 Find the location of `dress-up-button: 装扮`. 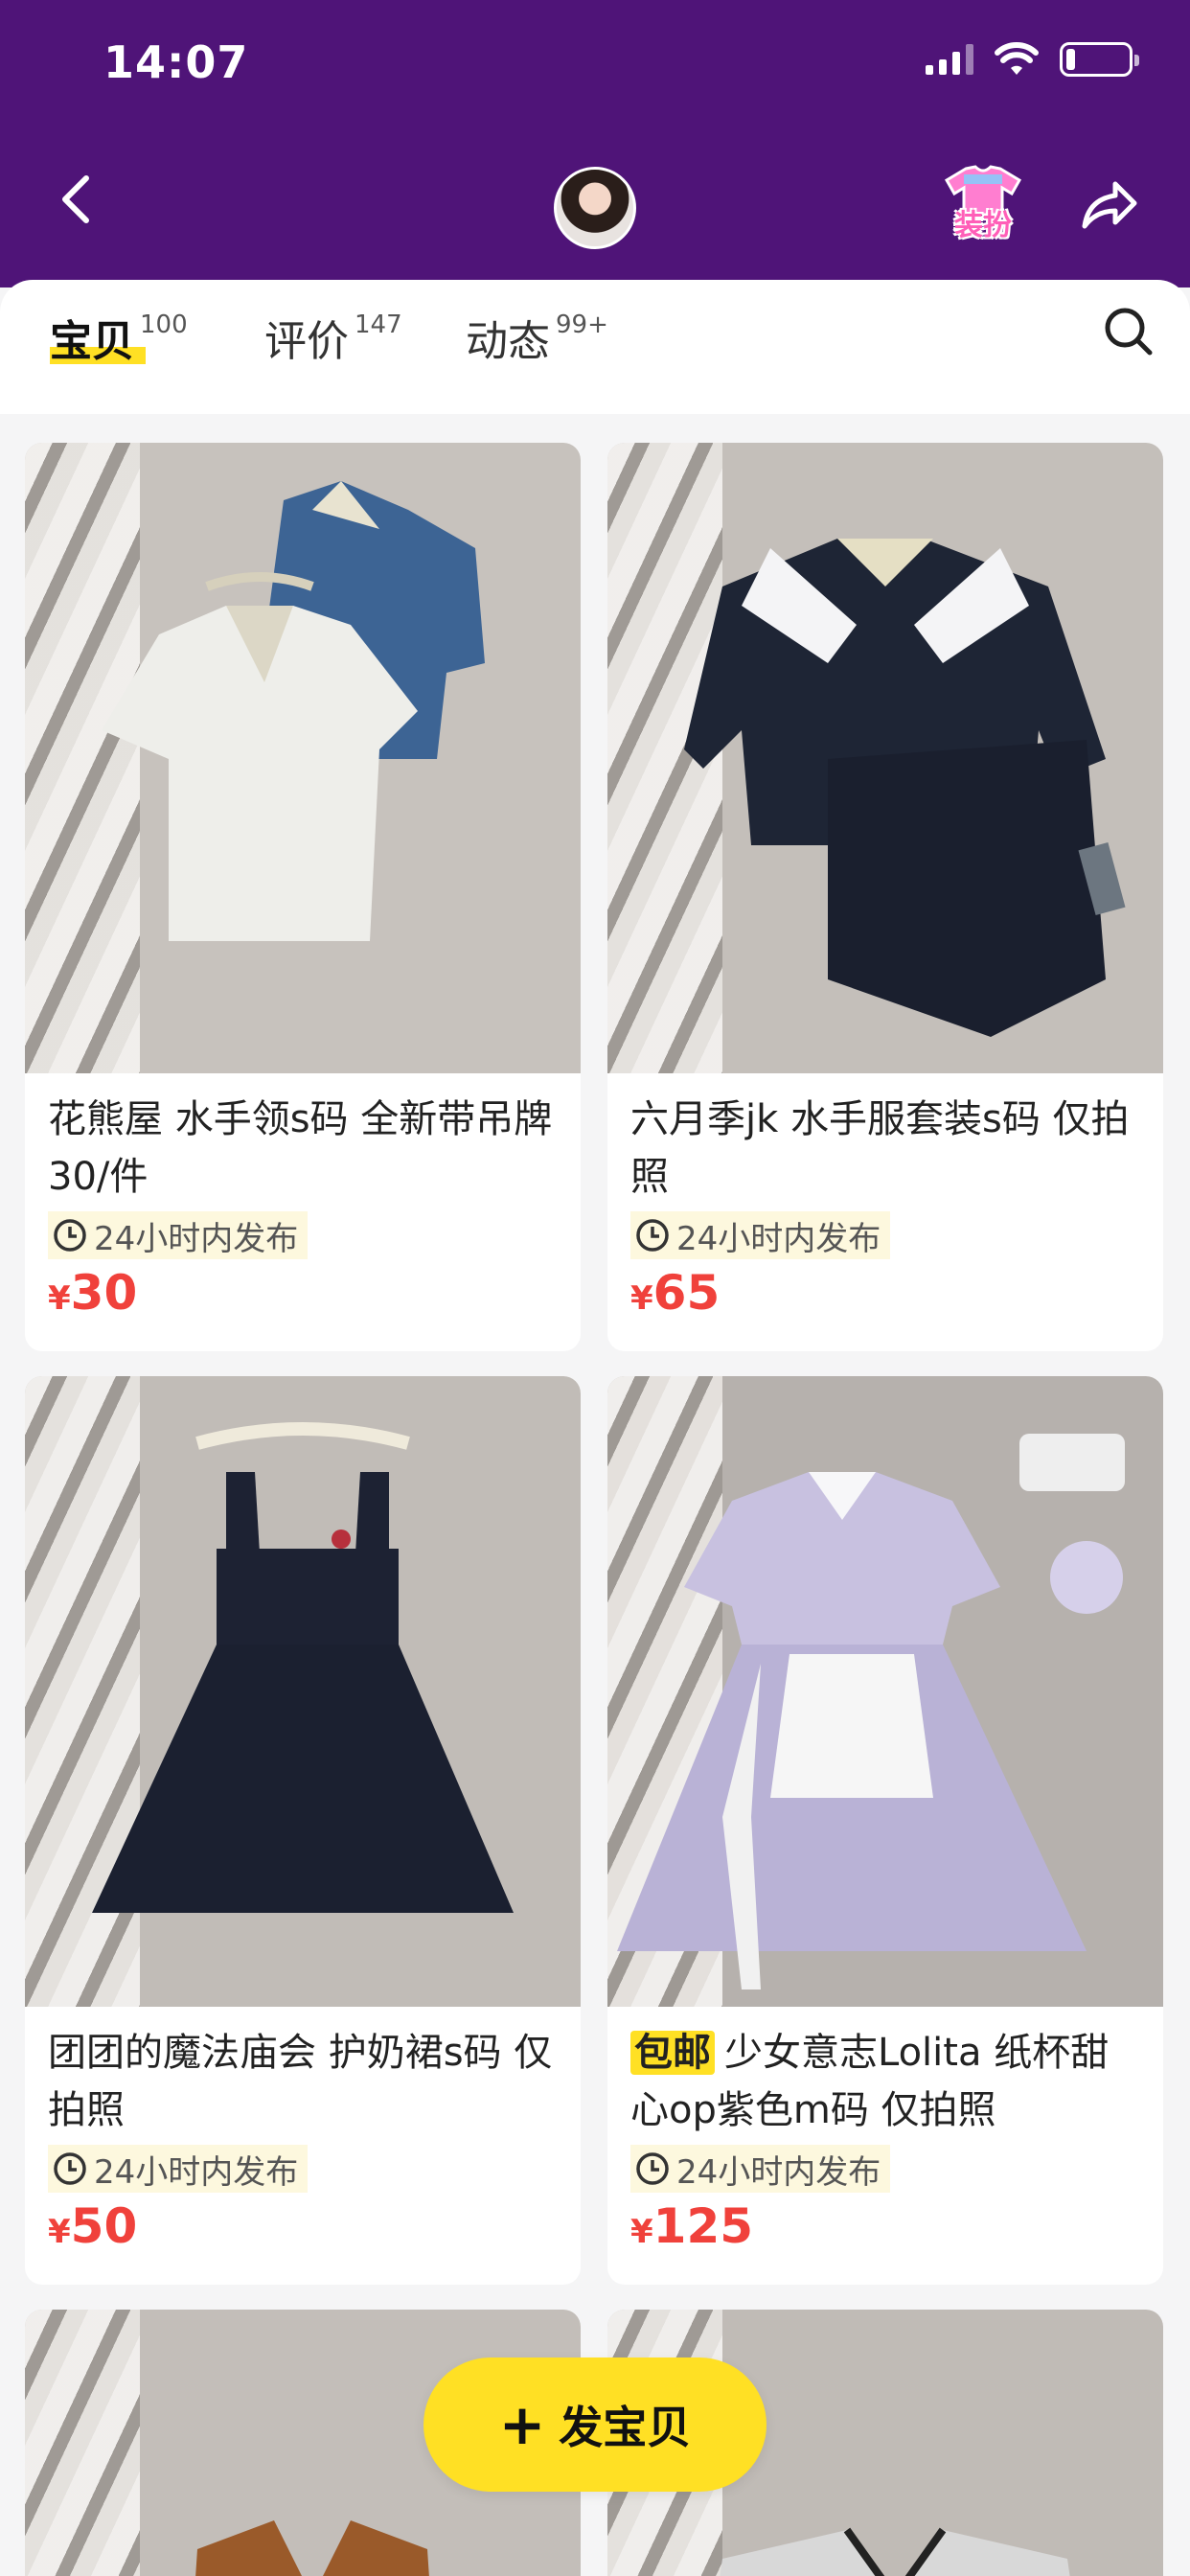

dress-up-button: 装扮 is located at coordinates (983, 206).